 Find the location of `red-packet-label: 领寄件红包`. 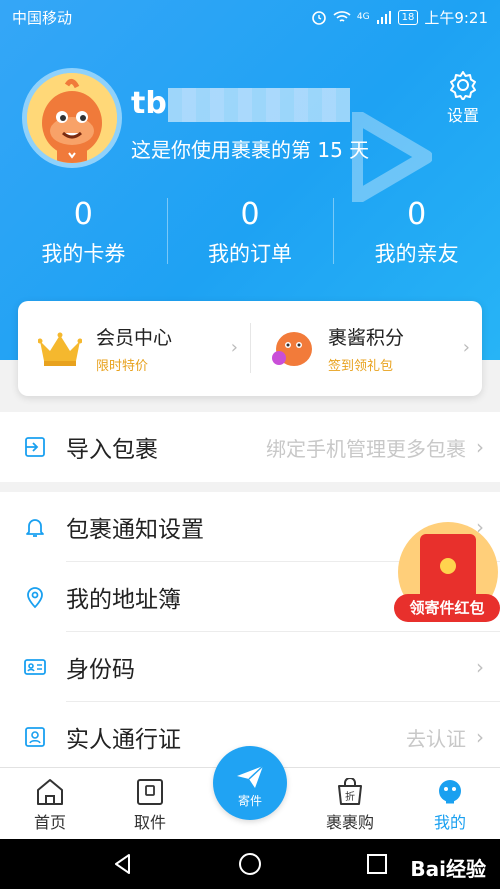

red-packet-label: 领寄件红包 is located at coordinates (447, 608).